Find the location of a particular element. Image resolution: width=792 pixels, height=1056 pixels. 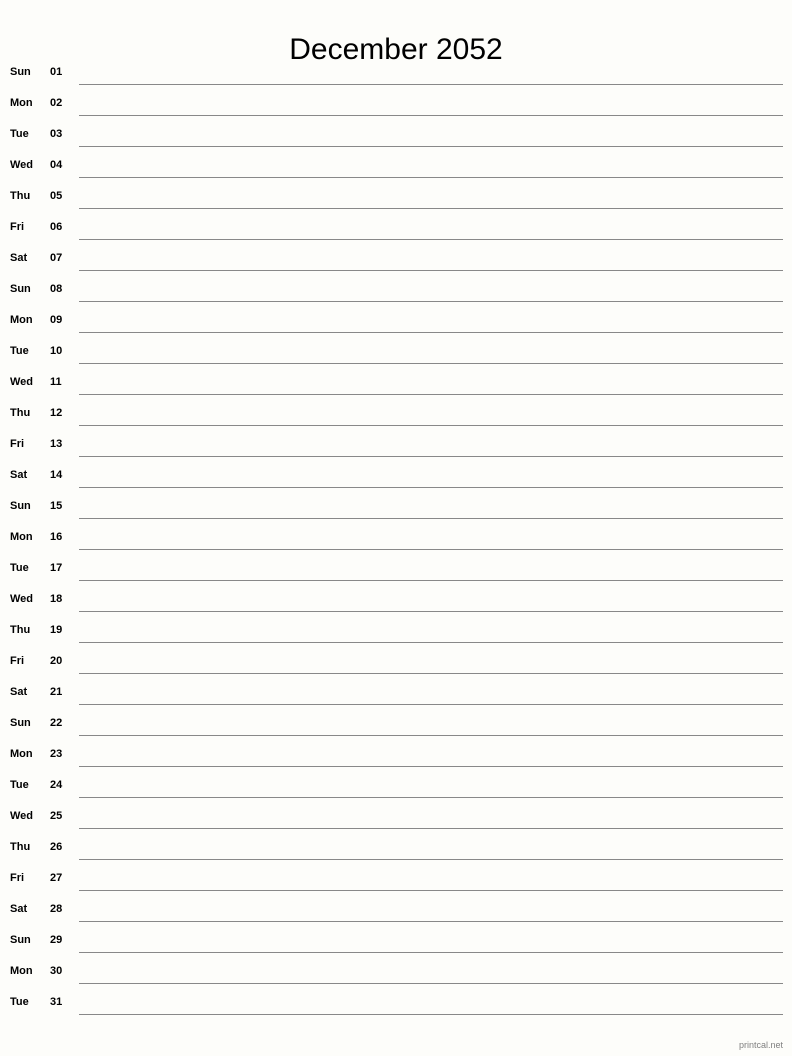

day-number: 15 is located at coordinates (56, 506).